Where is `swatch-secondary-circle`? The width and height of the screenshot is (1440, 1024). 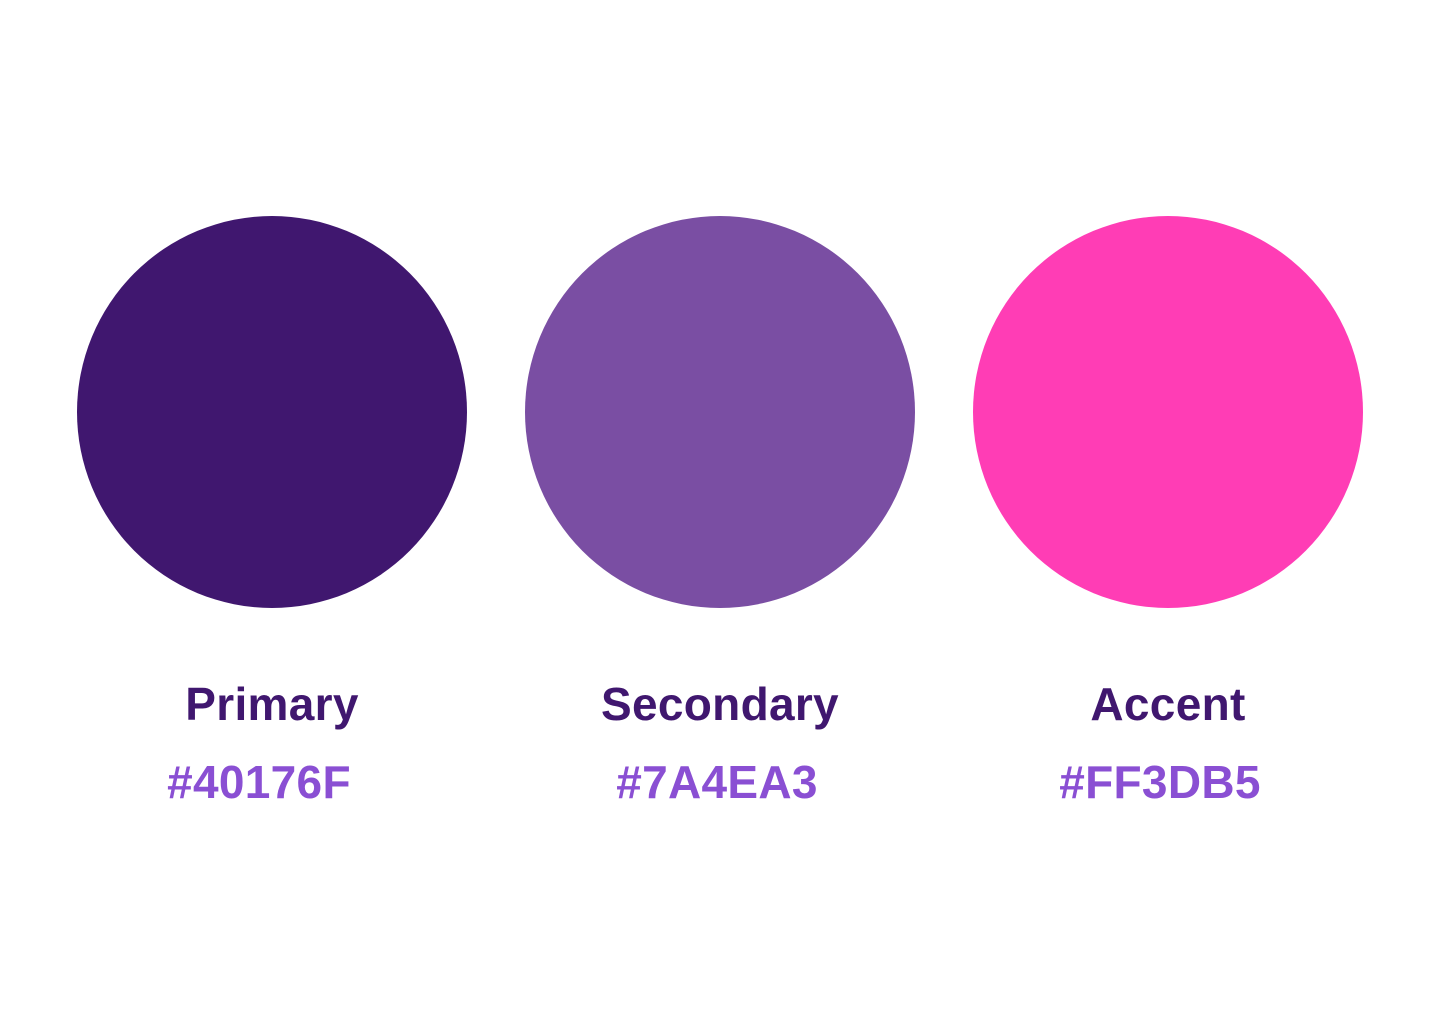 swatch-secondary-circle is located at coordinates (720, 412).